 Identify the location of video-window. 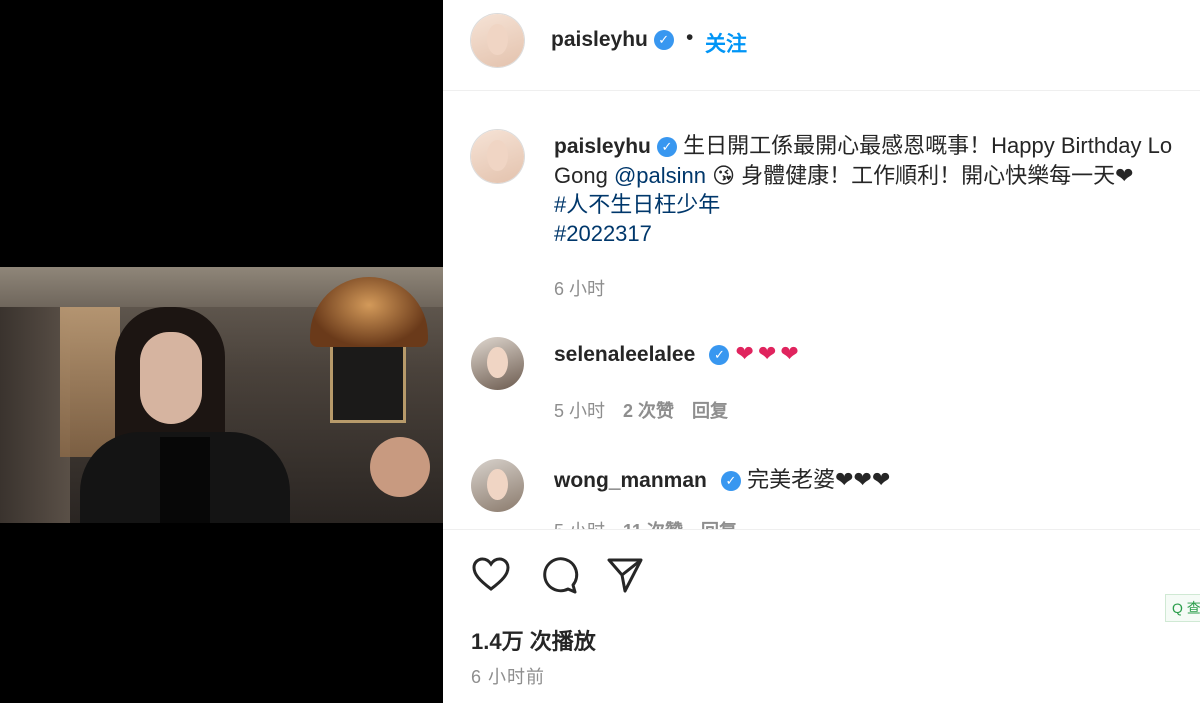
(90, 382).